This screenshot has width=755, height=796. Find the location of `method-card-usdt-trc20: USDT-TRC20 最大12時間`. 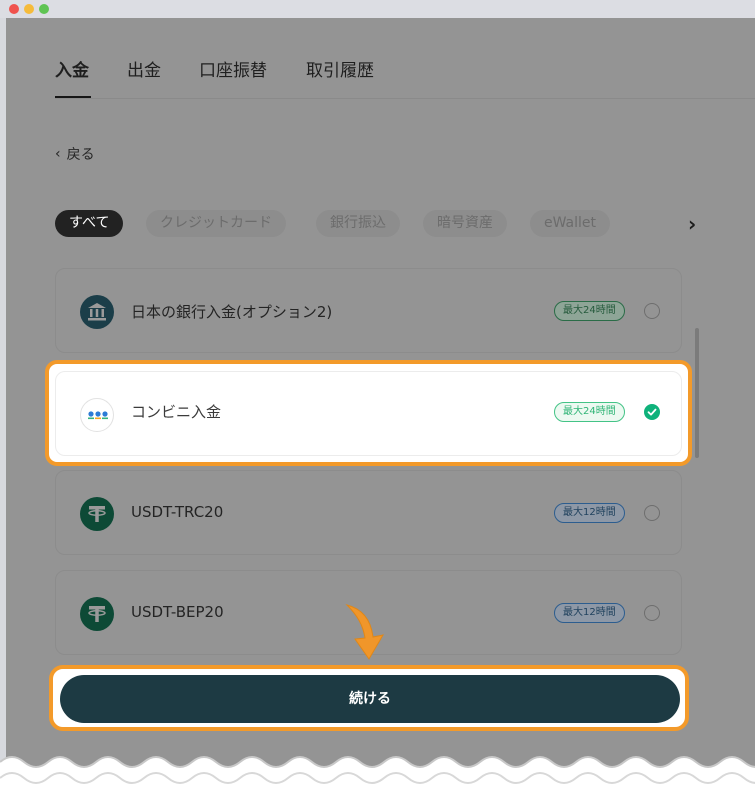

method-card-usdt-trc20: USDT-TRC20 最大12時間 is located at coordinates (368, 512).